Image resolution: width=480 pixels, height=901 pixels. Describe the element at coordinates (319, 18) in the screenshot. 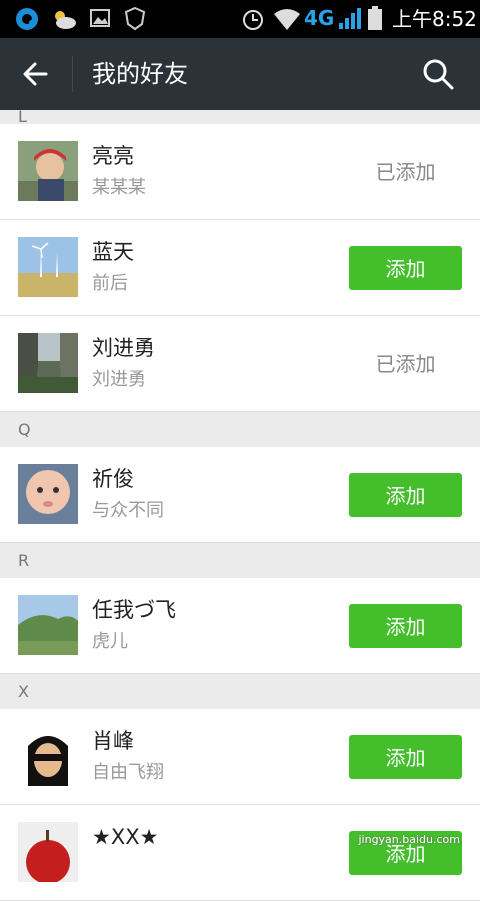

I see `network-type-label: 4G` at that location.